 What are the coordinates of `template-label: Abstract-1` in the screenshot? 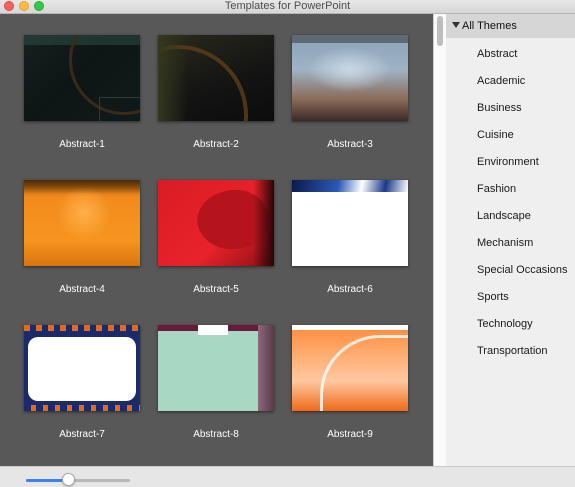 It's located at (82, 144).